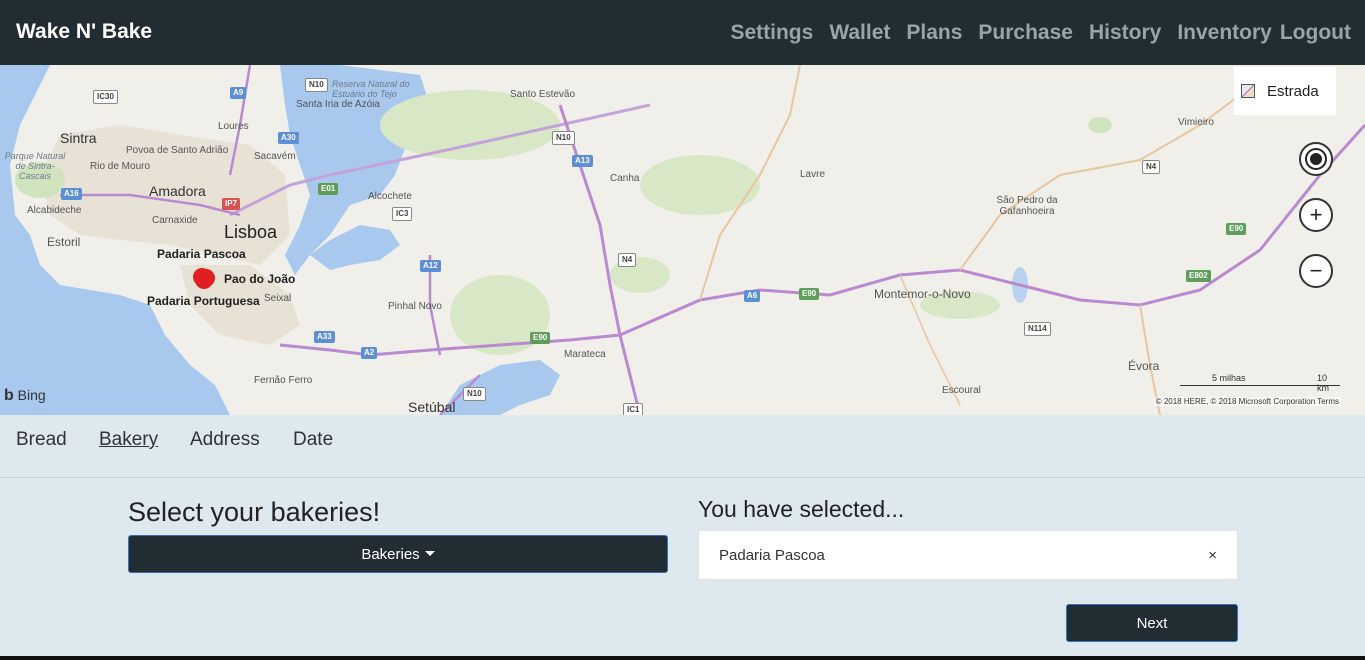 Image resolution: width=1365 pixels, height=660 pixels. I want to click on road-ic30: IC30, so click(105, 97).